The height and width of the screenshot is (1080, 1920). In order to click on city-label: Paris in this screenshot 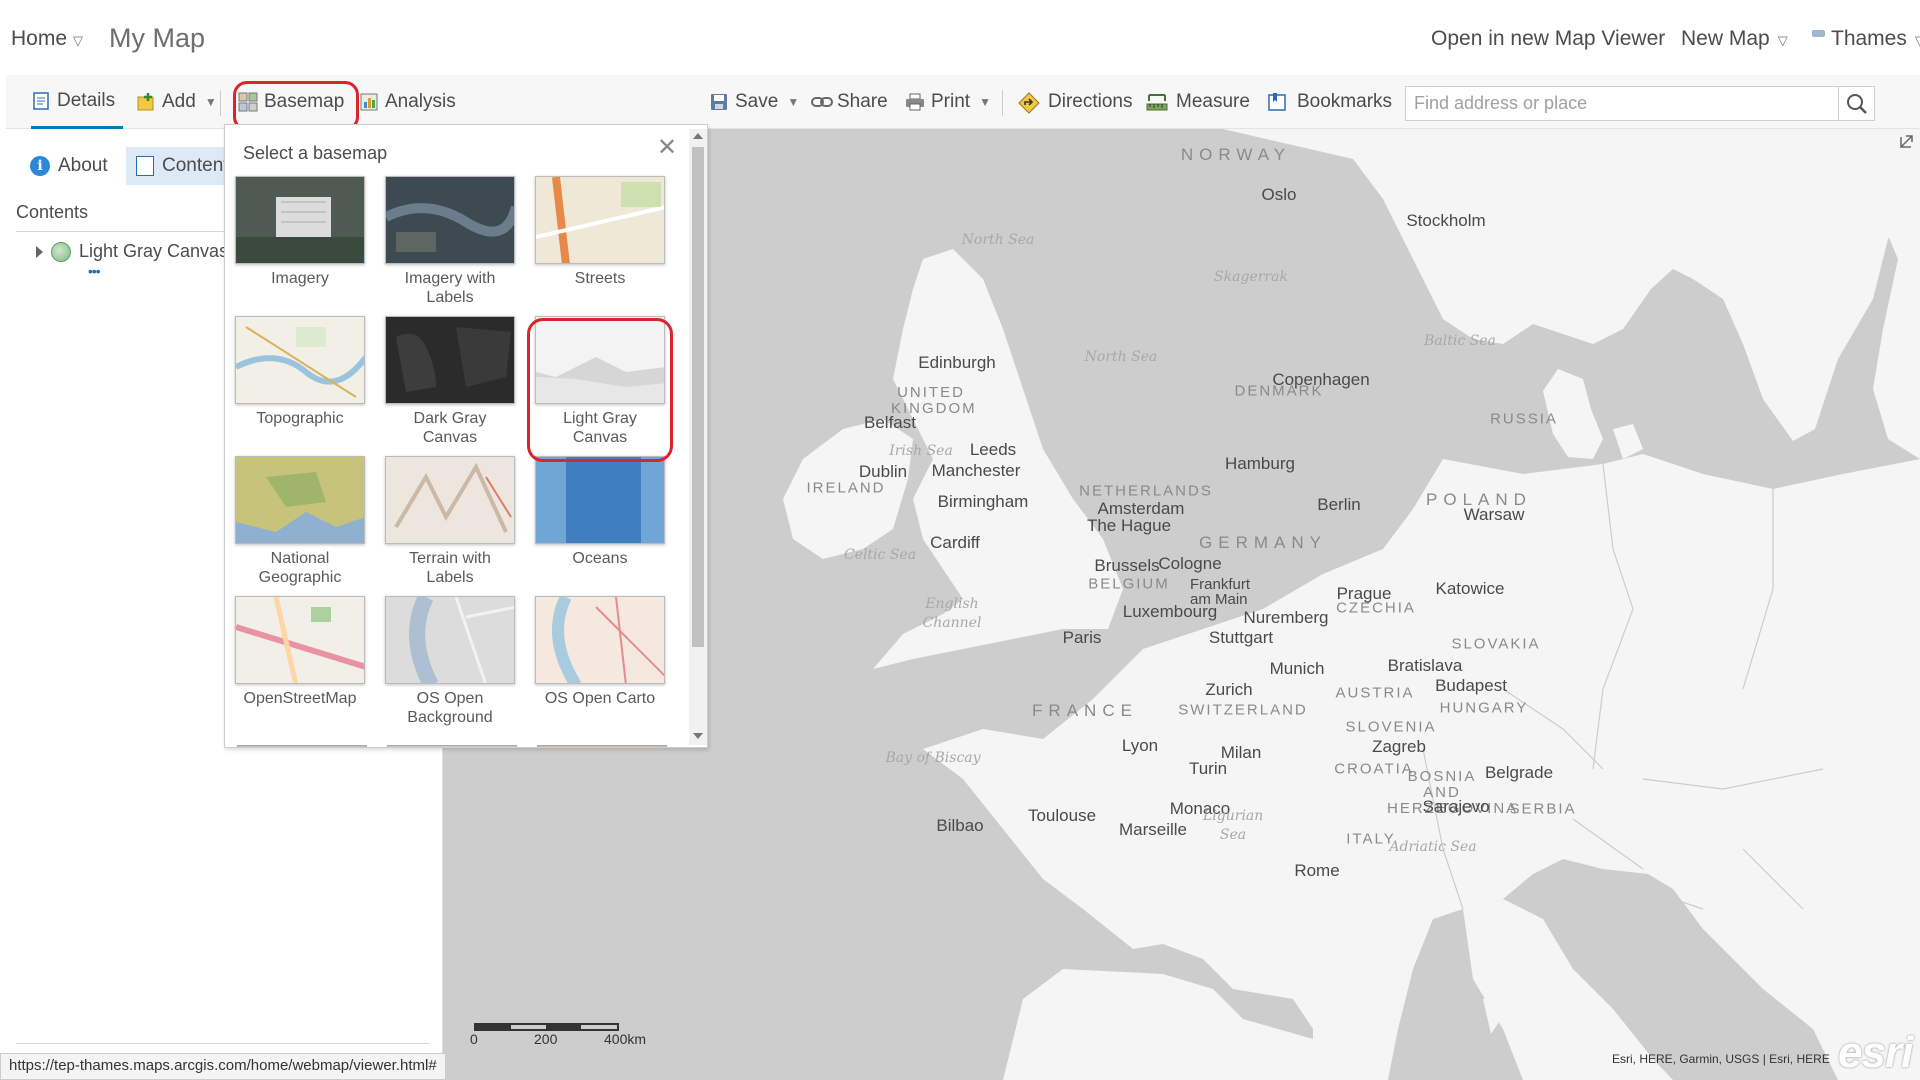, I will do `click(1082, 637)`.